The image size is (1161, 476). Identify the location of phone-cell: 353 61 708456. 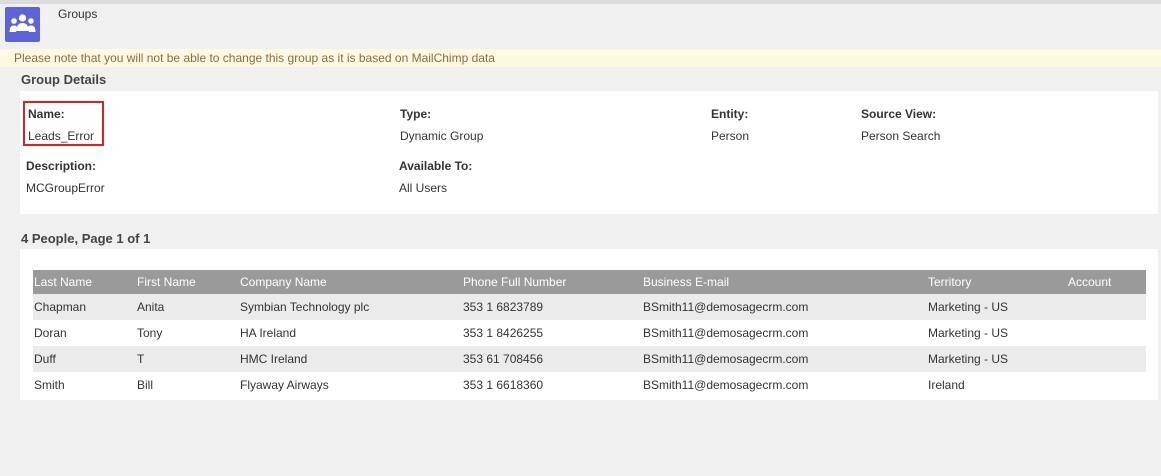
(552, 359).